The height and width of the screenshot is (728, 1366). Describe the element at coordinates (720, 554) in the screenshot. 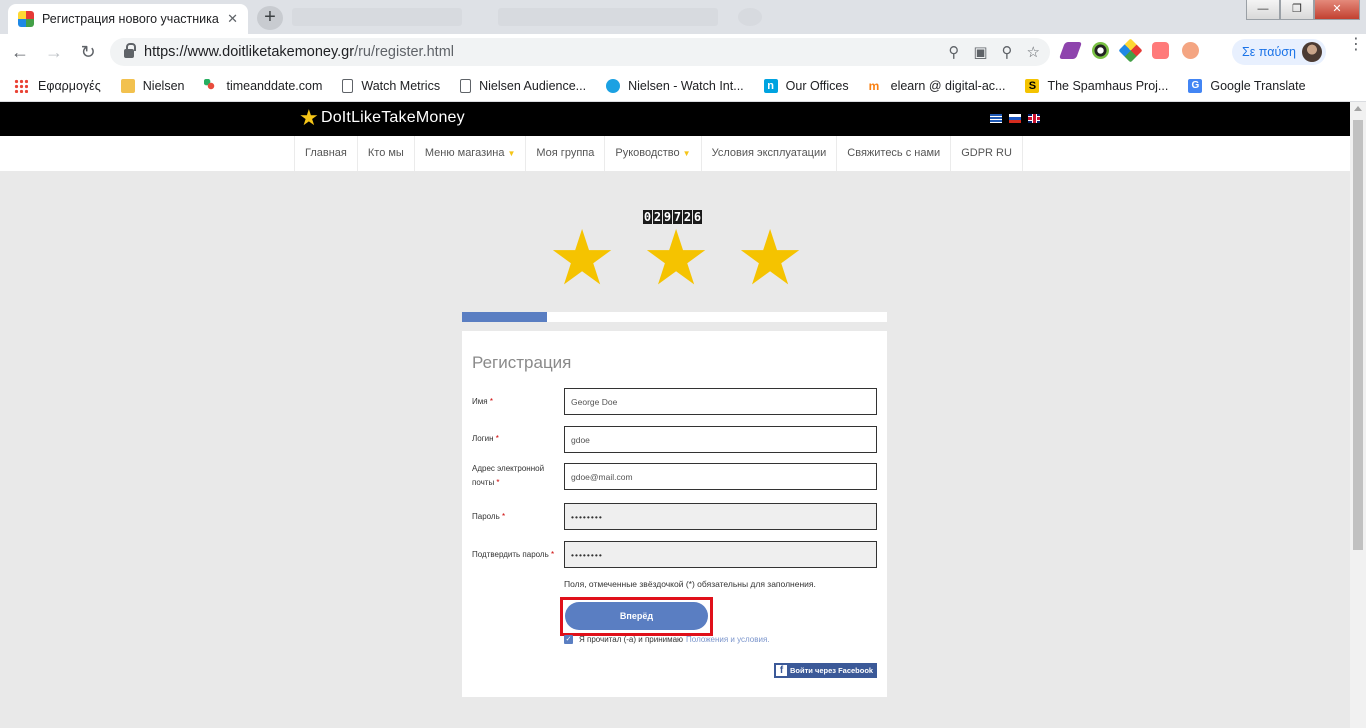

I see `confirm-password-field` at that location.